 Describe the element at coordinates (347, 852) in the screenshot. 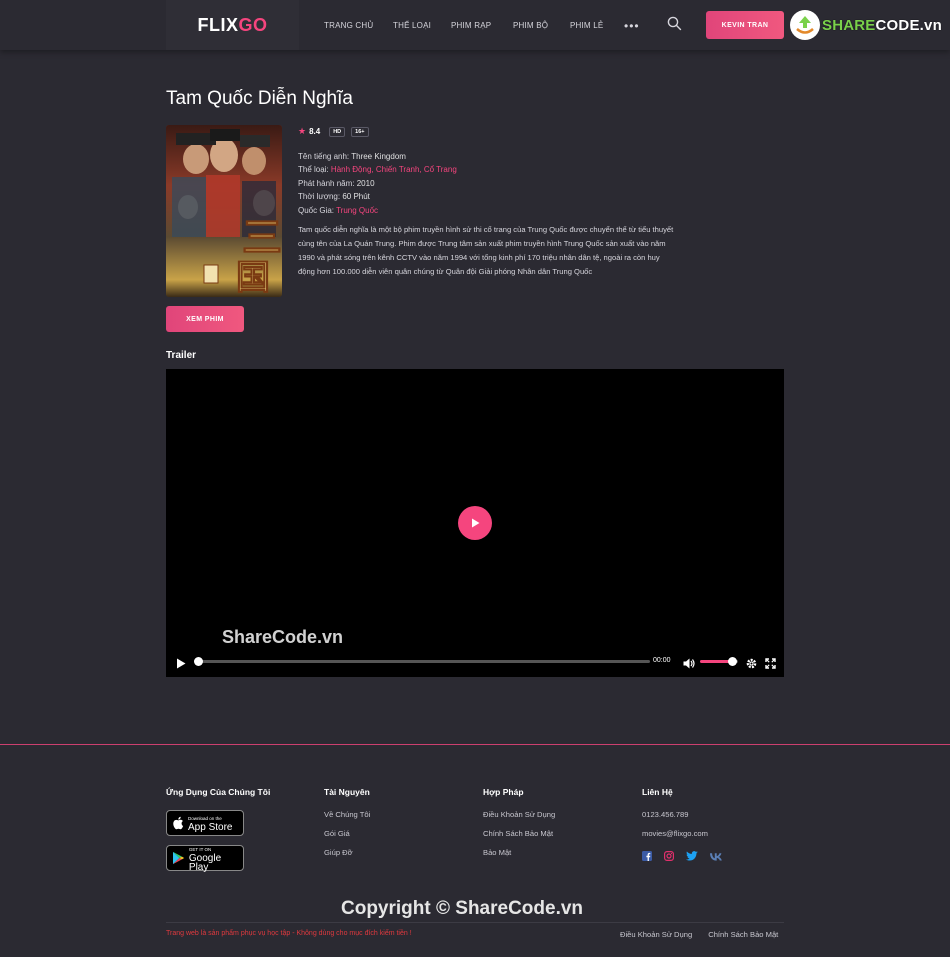

I see `footer-link-help: Giúp Đỡ` at that location.